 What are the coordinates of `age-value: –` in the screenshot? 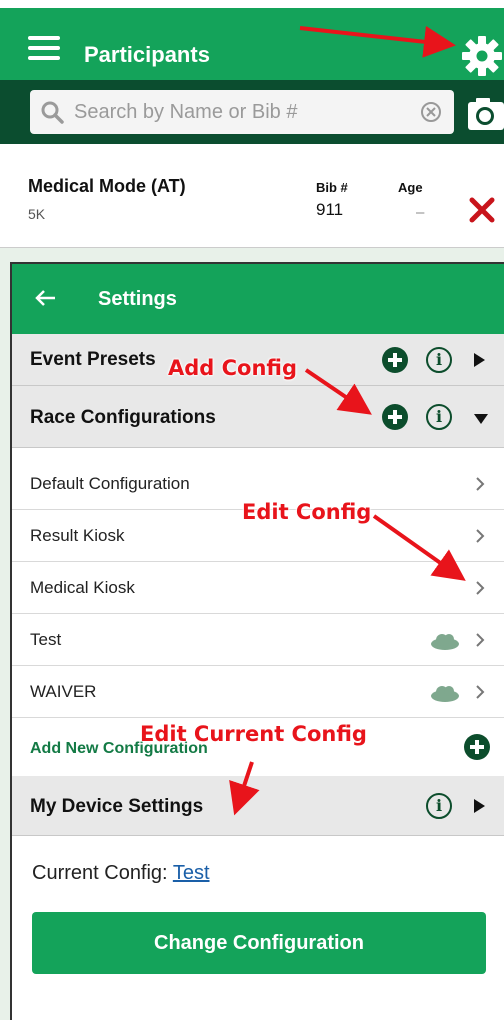 It's located at (420, 212).